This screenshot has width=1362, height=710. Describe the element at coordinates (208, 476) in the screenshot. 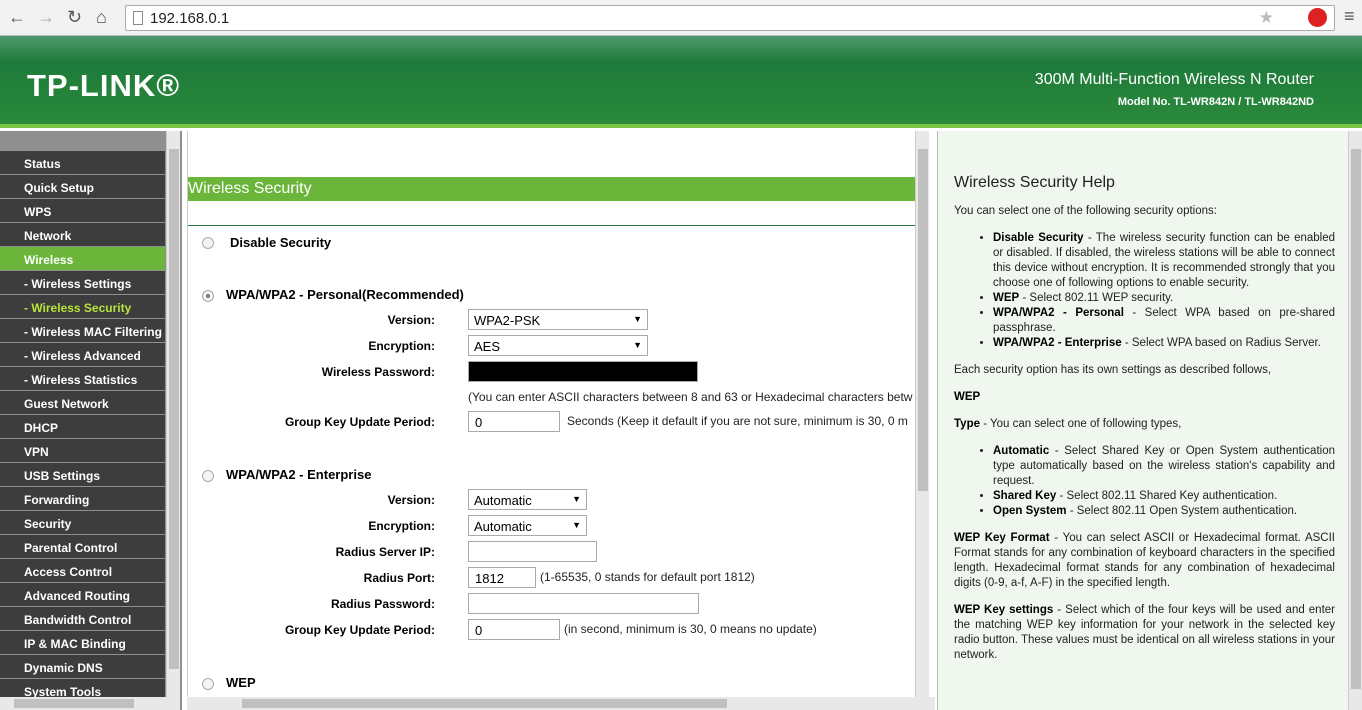

I see `wpa-enterprise-radio` at that location.